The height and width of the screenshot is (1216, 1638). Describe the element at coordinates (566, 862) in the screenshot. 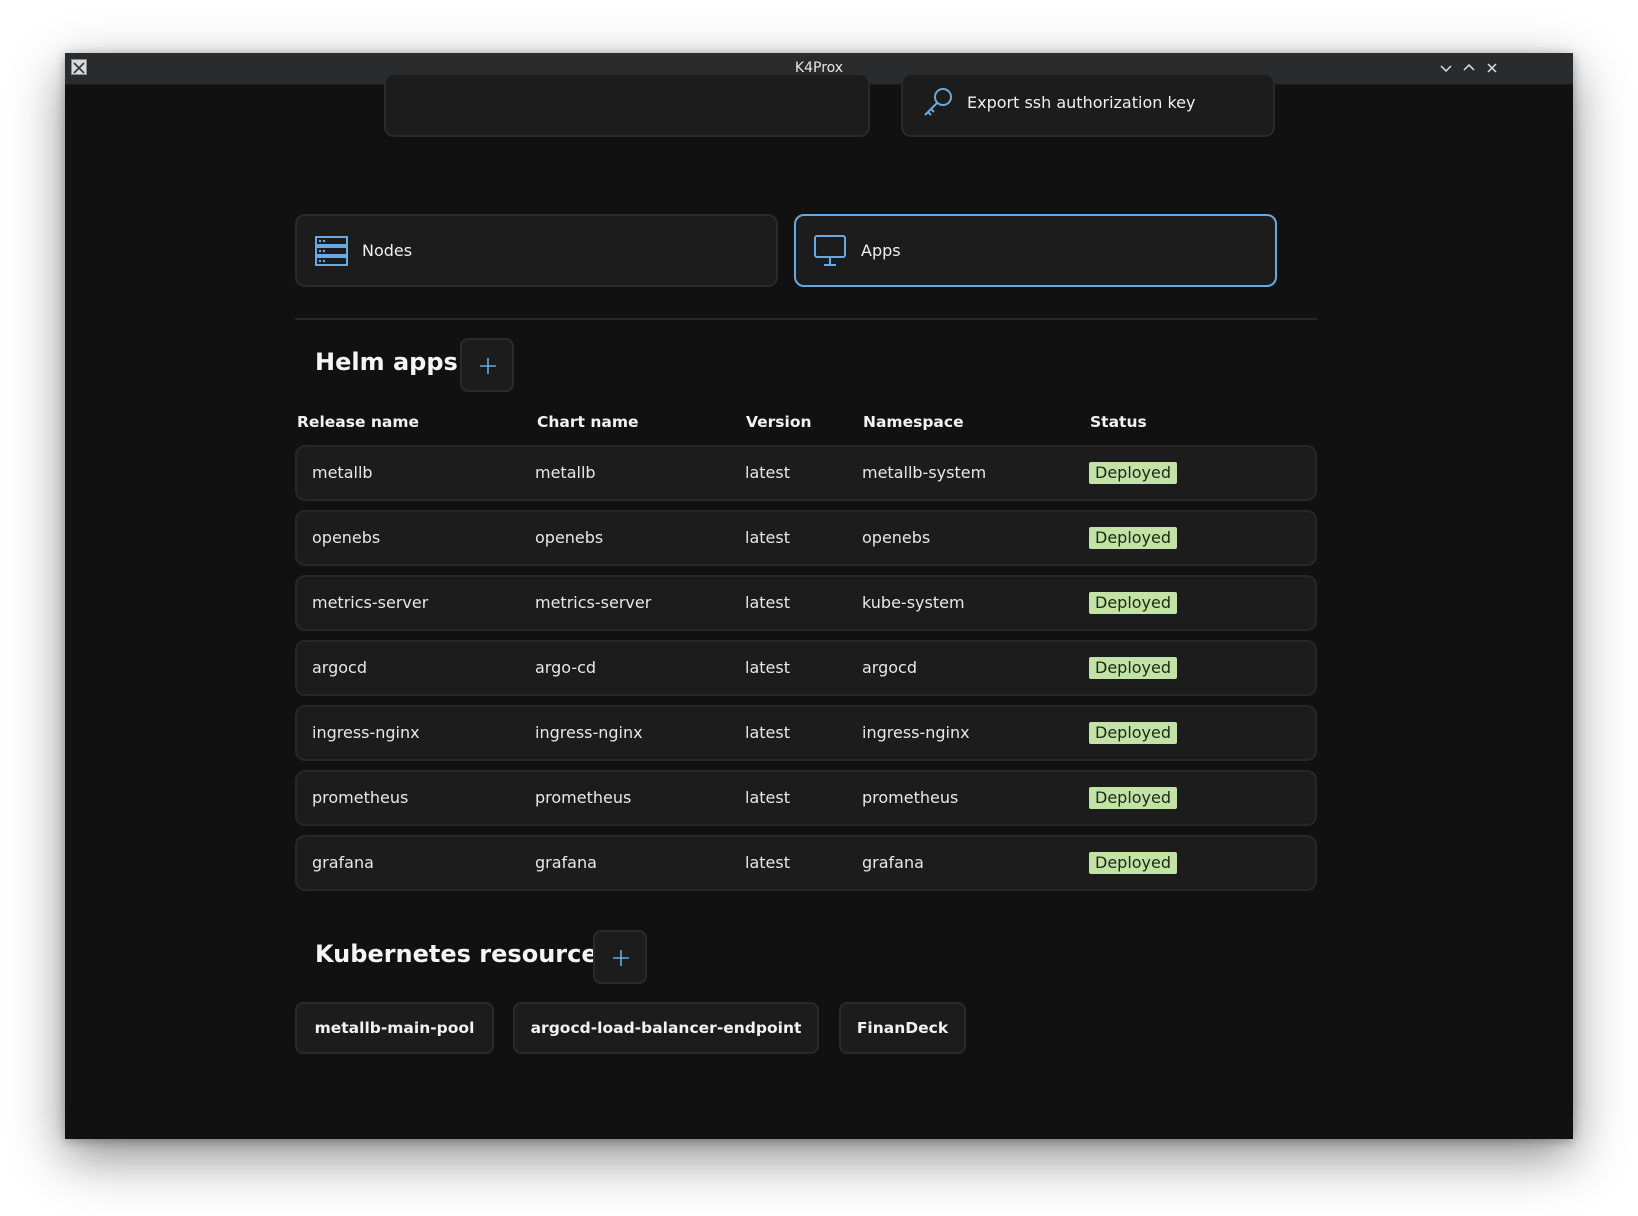

I see `cell-chart: grafana` at that location.